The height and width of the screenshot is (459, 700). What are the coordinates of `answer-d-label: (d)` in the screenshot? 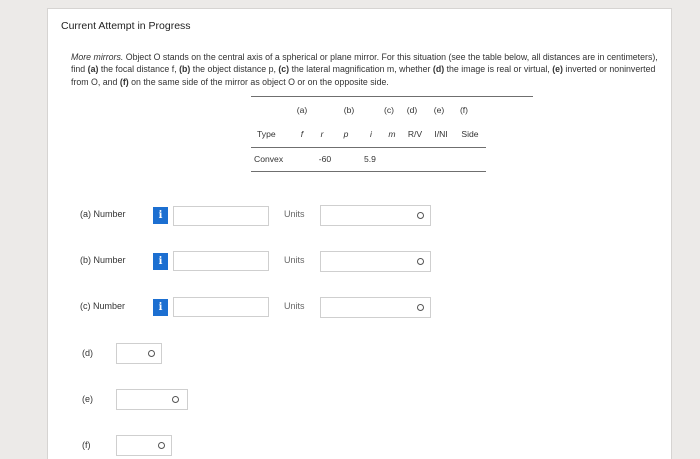 It's located at (87, 353).